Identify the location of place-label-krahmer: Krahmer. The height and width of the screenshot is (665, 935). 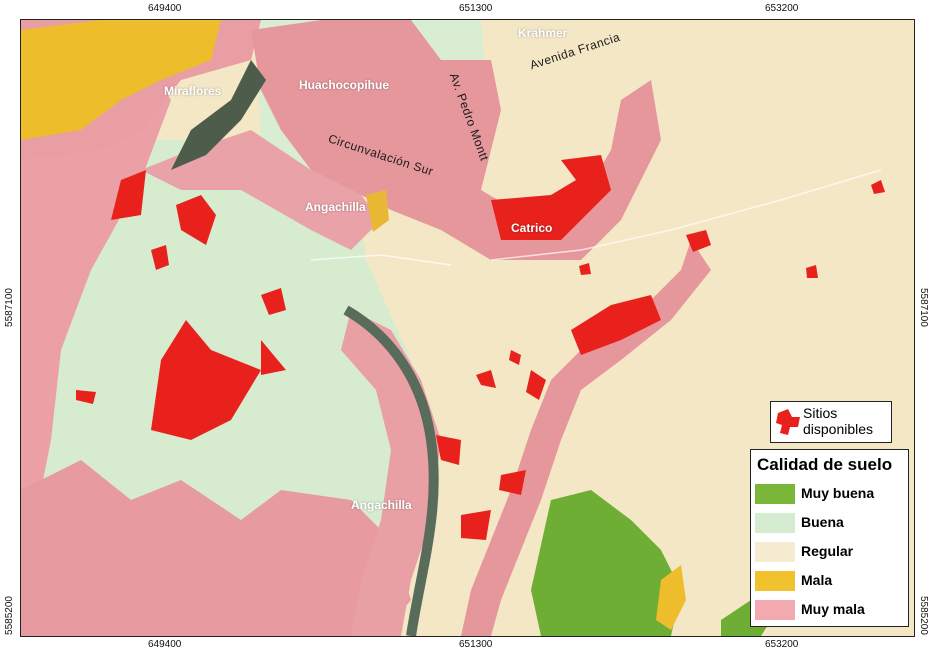
(543, 33).